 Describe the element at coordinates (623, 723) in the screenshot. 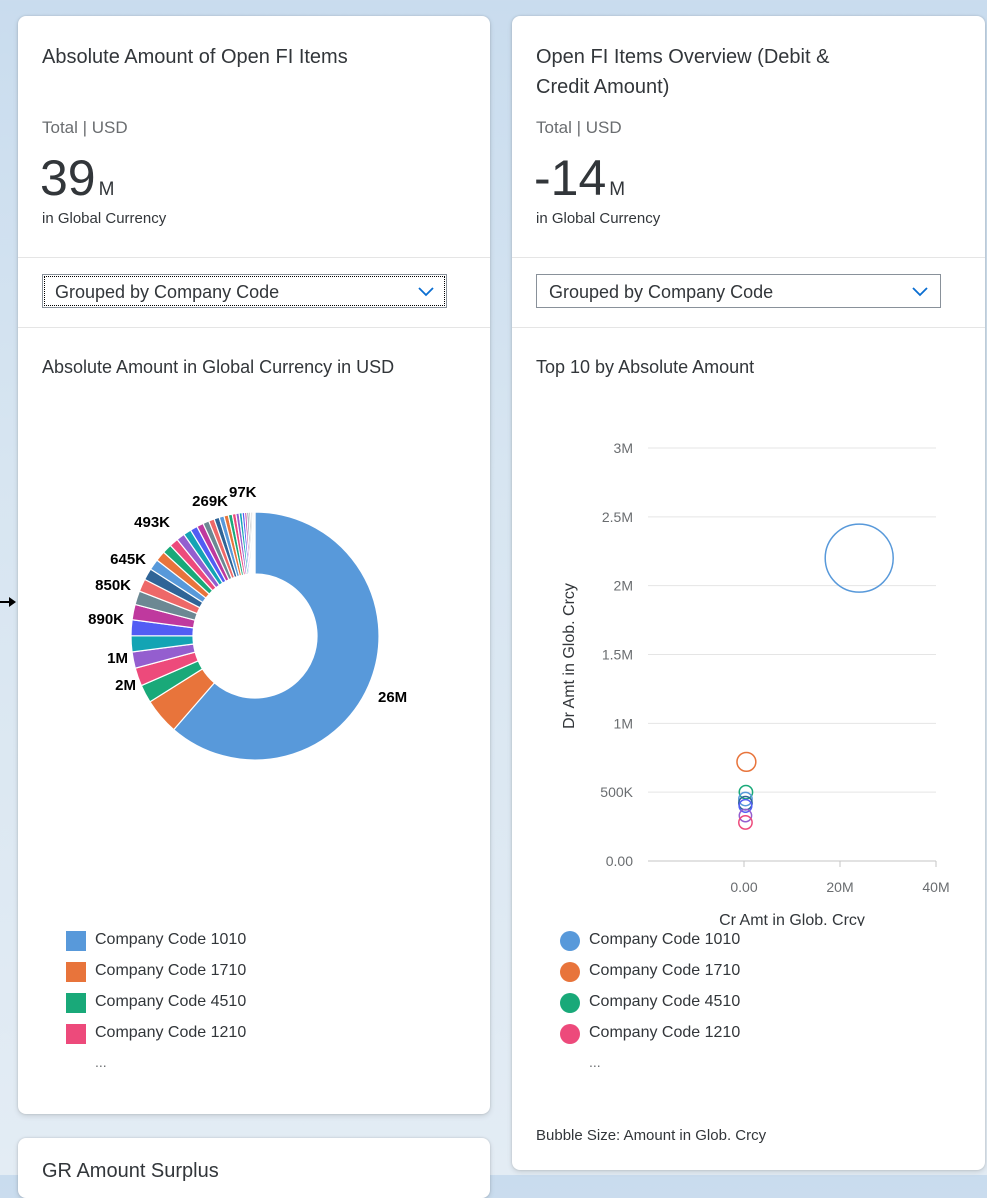

I see `y-tick-label: 1M` at that location.